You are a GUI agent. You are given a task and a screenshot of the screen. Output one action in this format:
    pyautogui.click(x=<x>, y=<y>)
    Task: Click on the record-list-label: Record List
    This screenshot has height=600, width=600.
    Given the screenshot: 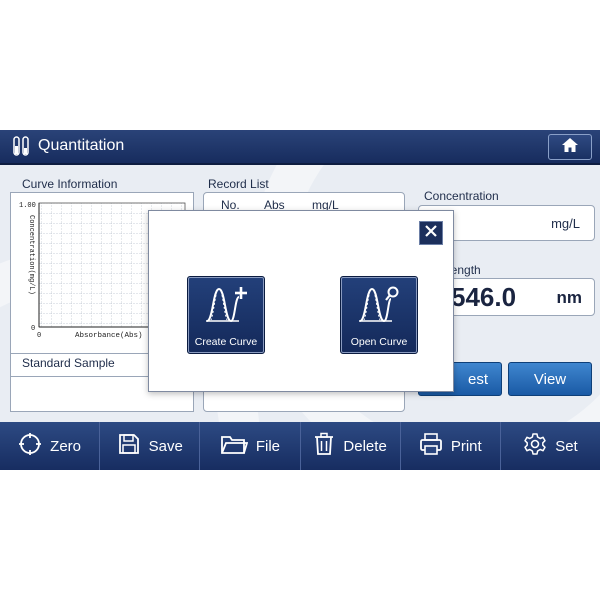 What is the action you would take?
    pyautogui.click(x=238, y=184)
    